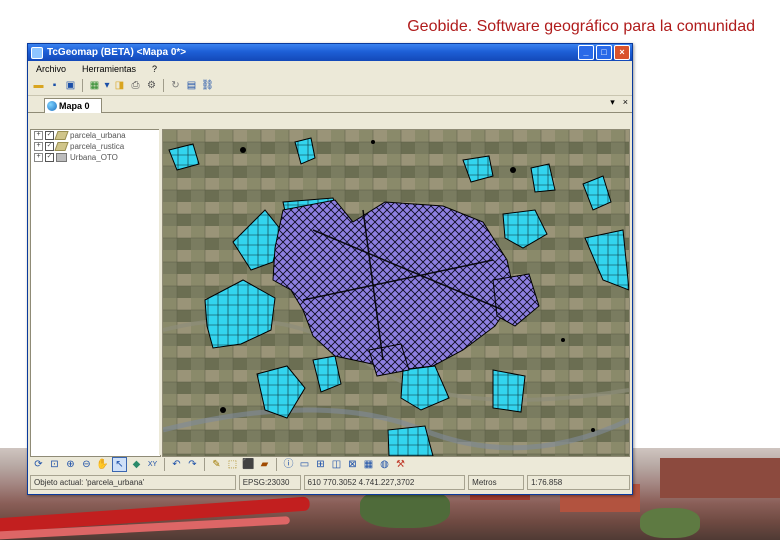 The width and height of the screenshot is (780, 540). I want to click on select-by-attr-icon: ▦, so click(368, 464).